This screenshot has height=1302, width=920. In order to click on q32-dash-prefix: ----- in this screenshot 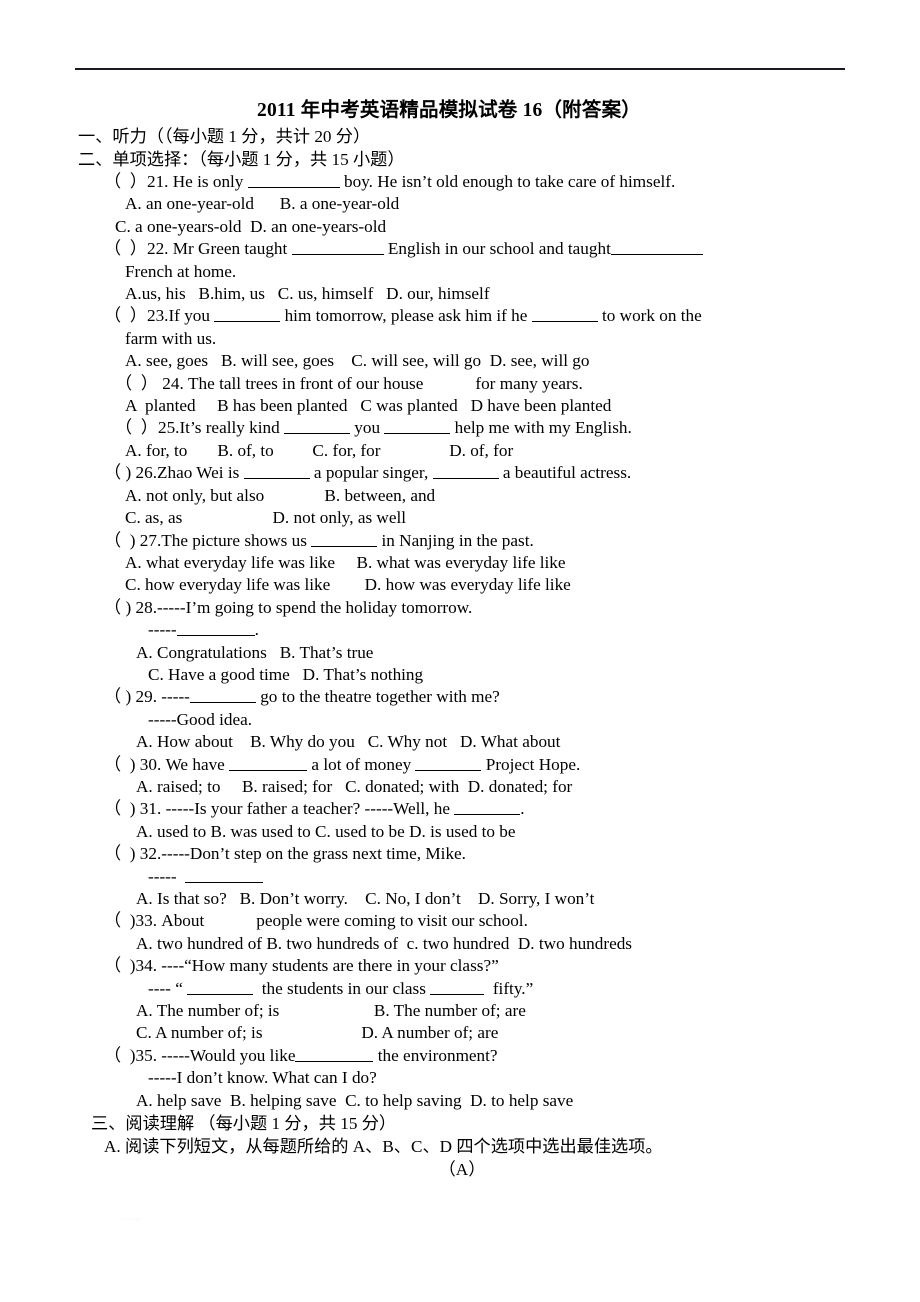, I will do `click(167, 876)`.